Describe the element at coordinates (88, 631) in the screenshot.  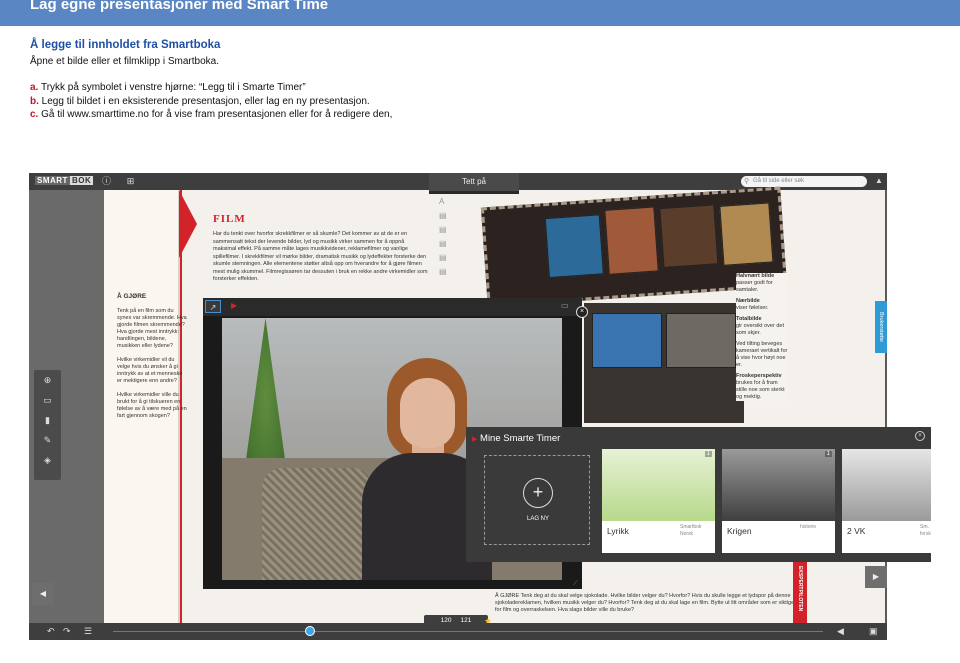
I see `menu-icon: ☰` at that location.